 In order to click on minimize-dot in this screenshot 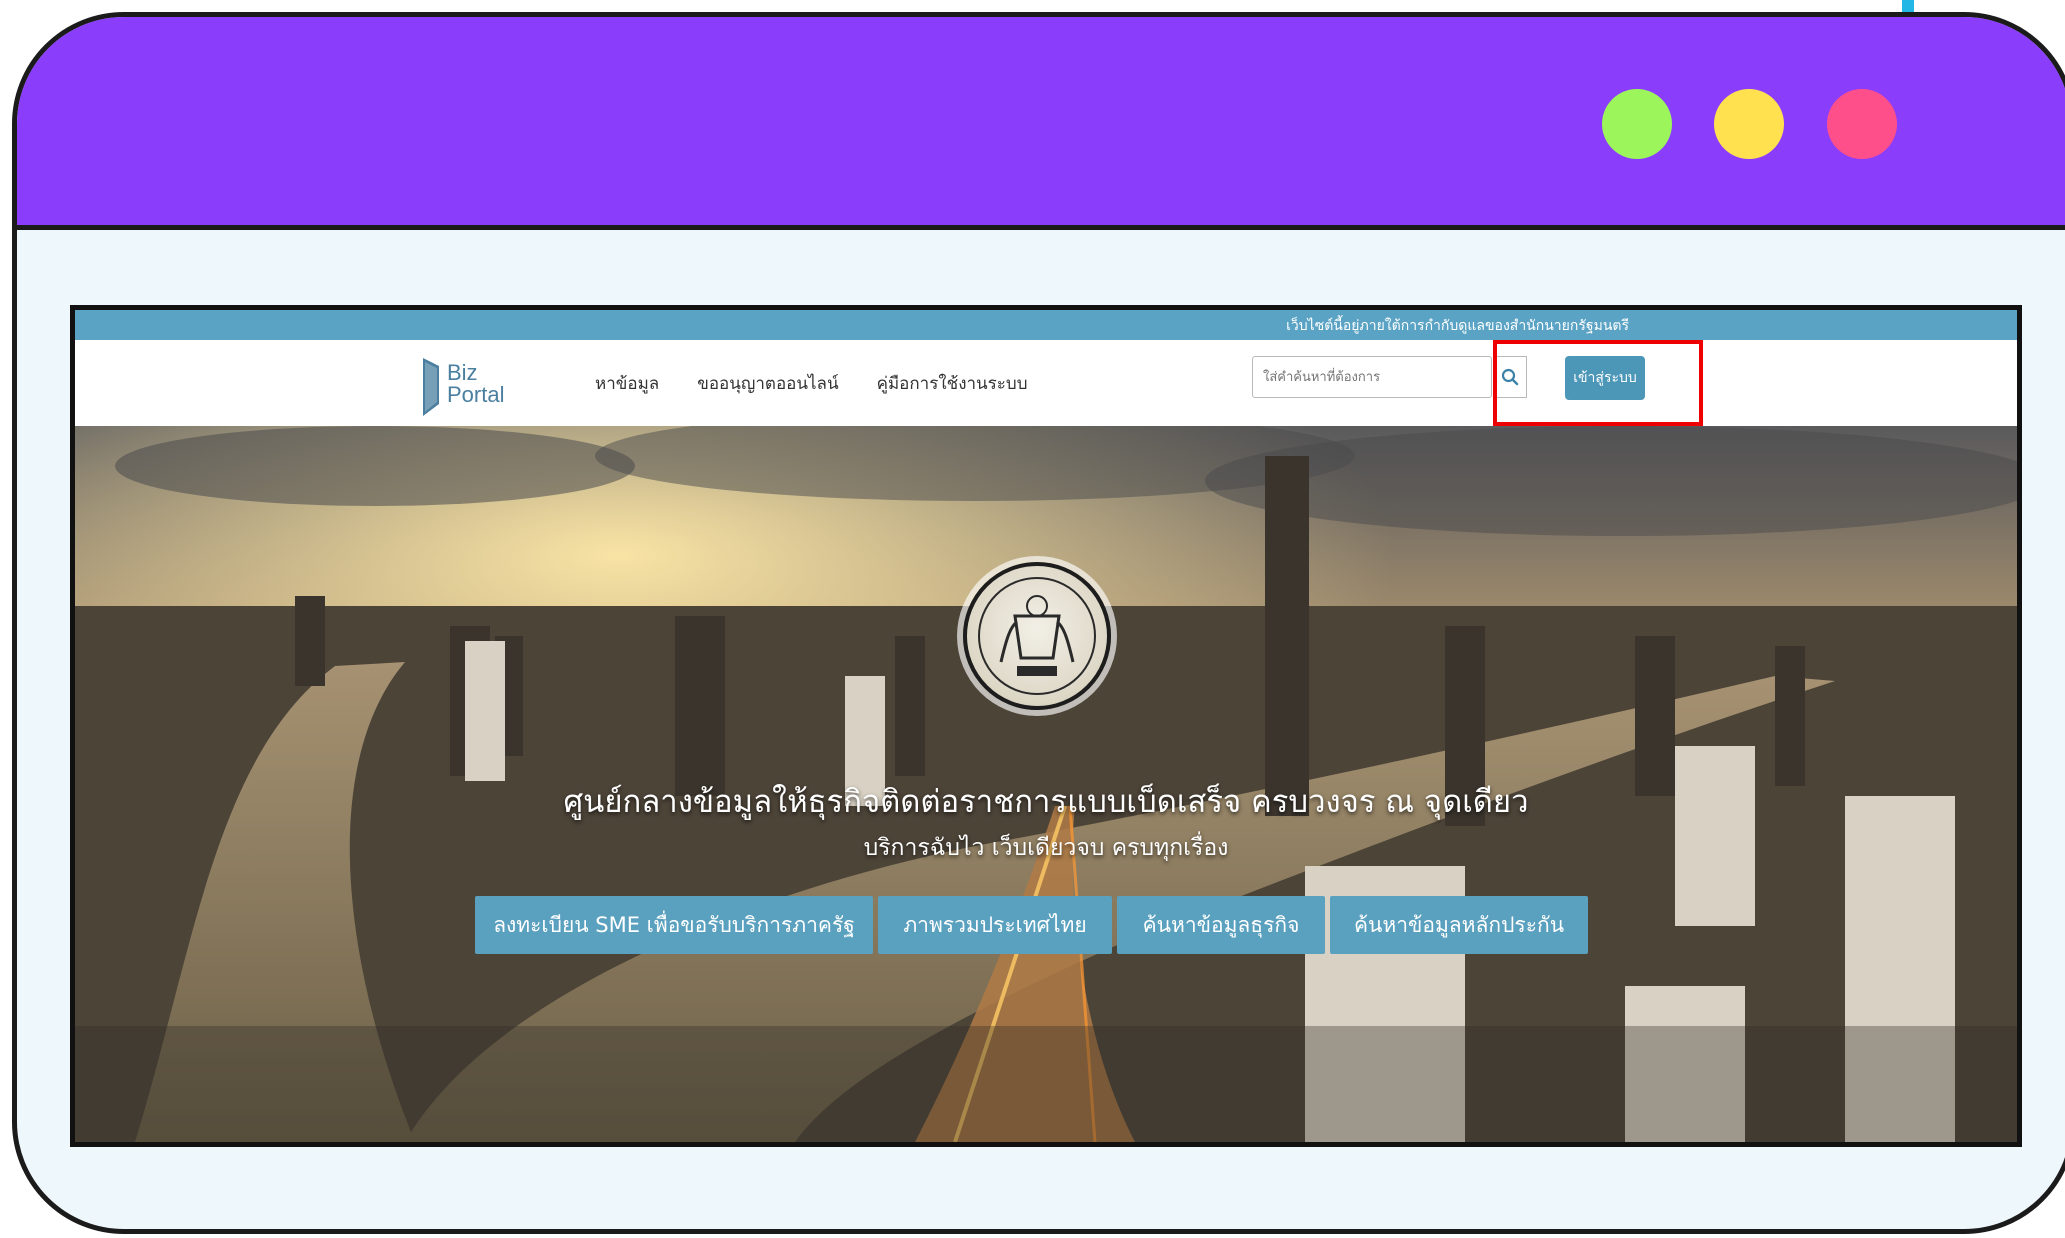, I will do `click(1749, 124)`.